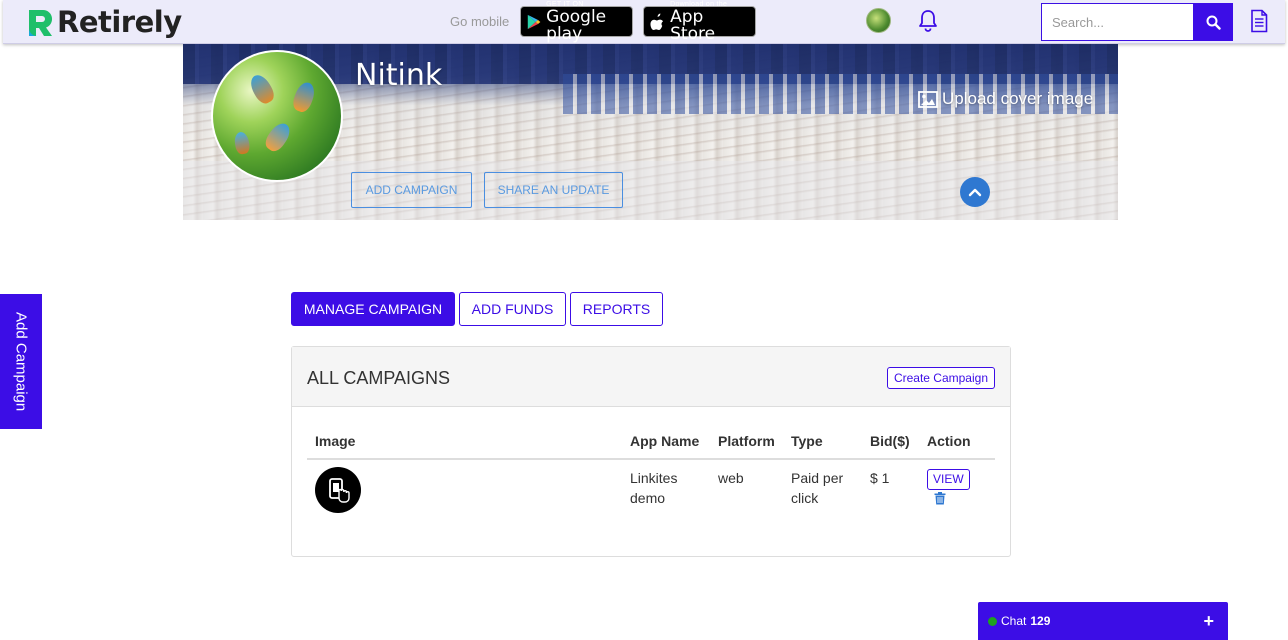  I want to click on go-mobile-label: Go mobile, so click(480, 21).